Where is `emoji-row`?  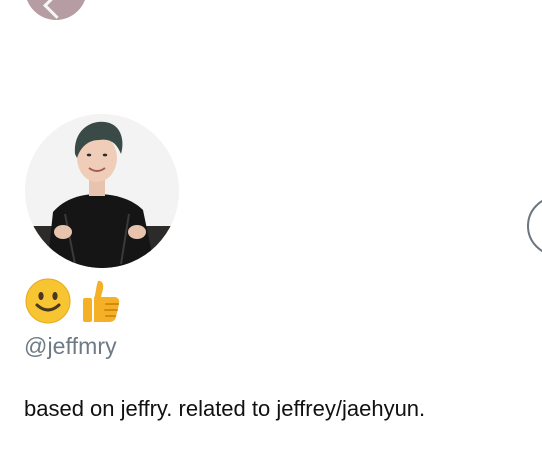 emoji-row is located at coordinates (74, 301).